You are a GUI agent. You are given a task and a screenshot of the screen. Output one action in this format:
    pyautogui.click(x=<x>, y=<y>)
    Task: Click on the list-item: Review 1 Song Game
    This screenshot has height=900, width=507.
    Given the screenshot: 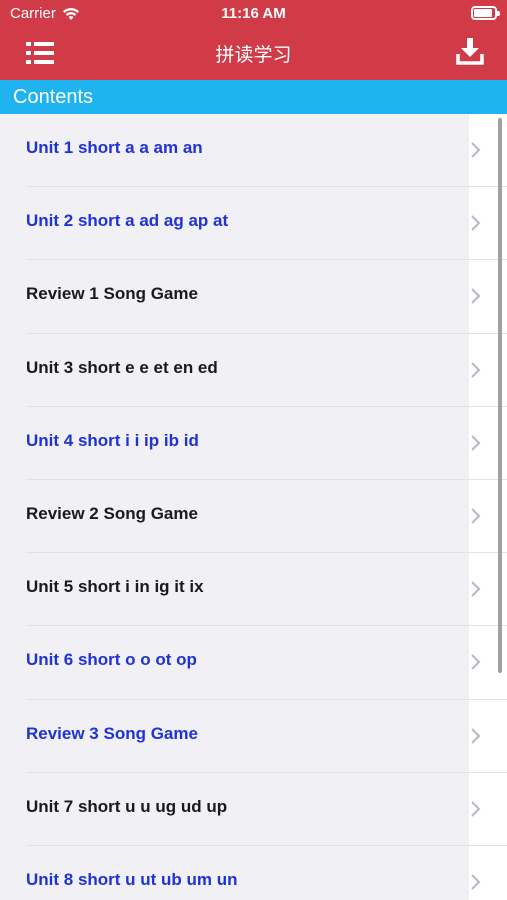 What is the action you would take?
    pyautogui.click(x=253, y=297)
    